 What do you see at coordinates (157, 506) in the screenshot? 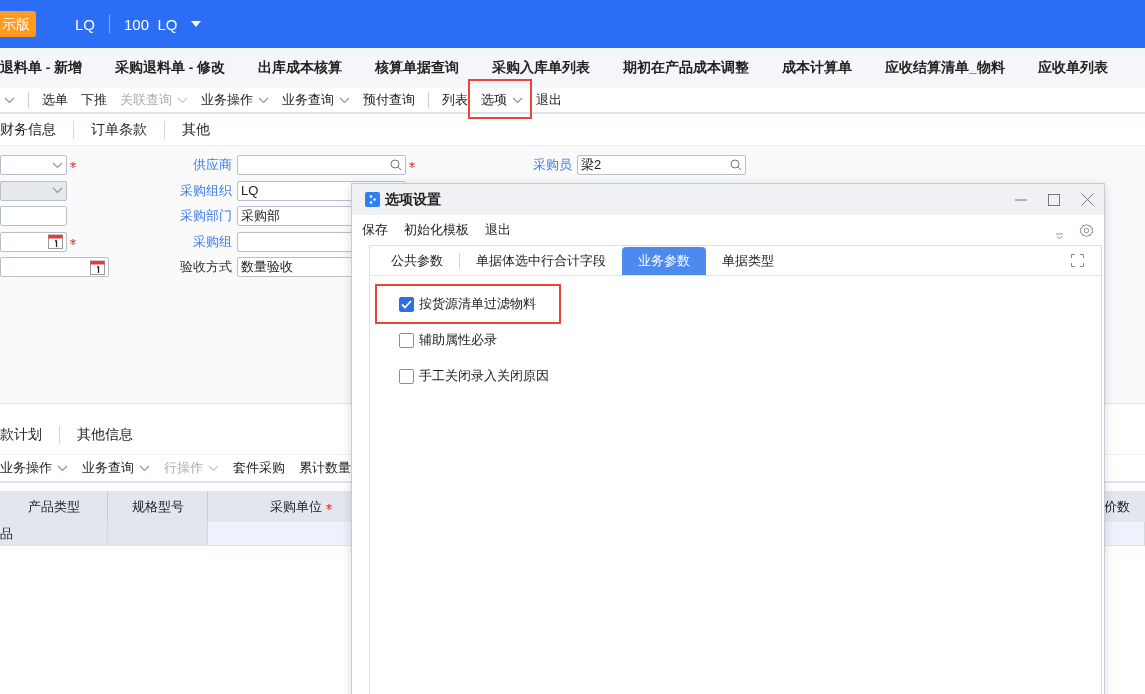
I see `column-title: 规格型号` at bounding box center [157, 506].